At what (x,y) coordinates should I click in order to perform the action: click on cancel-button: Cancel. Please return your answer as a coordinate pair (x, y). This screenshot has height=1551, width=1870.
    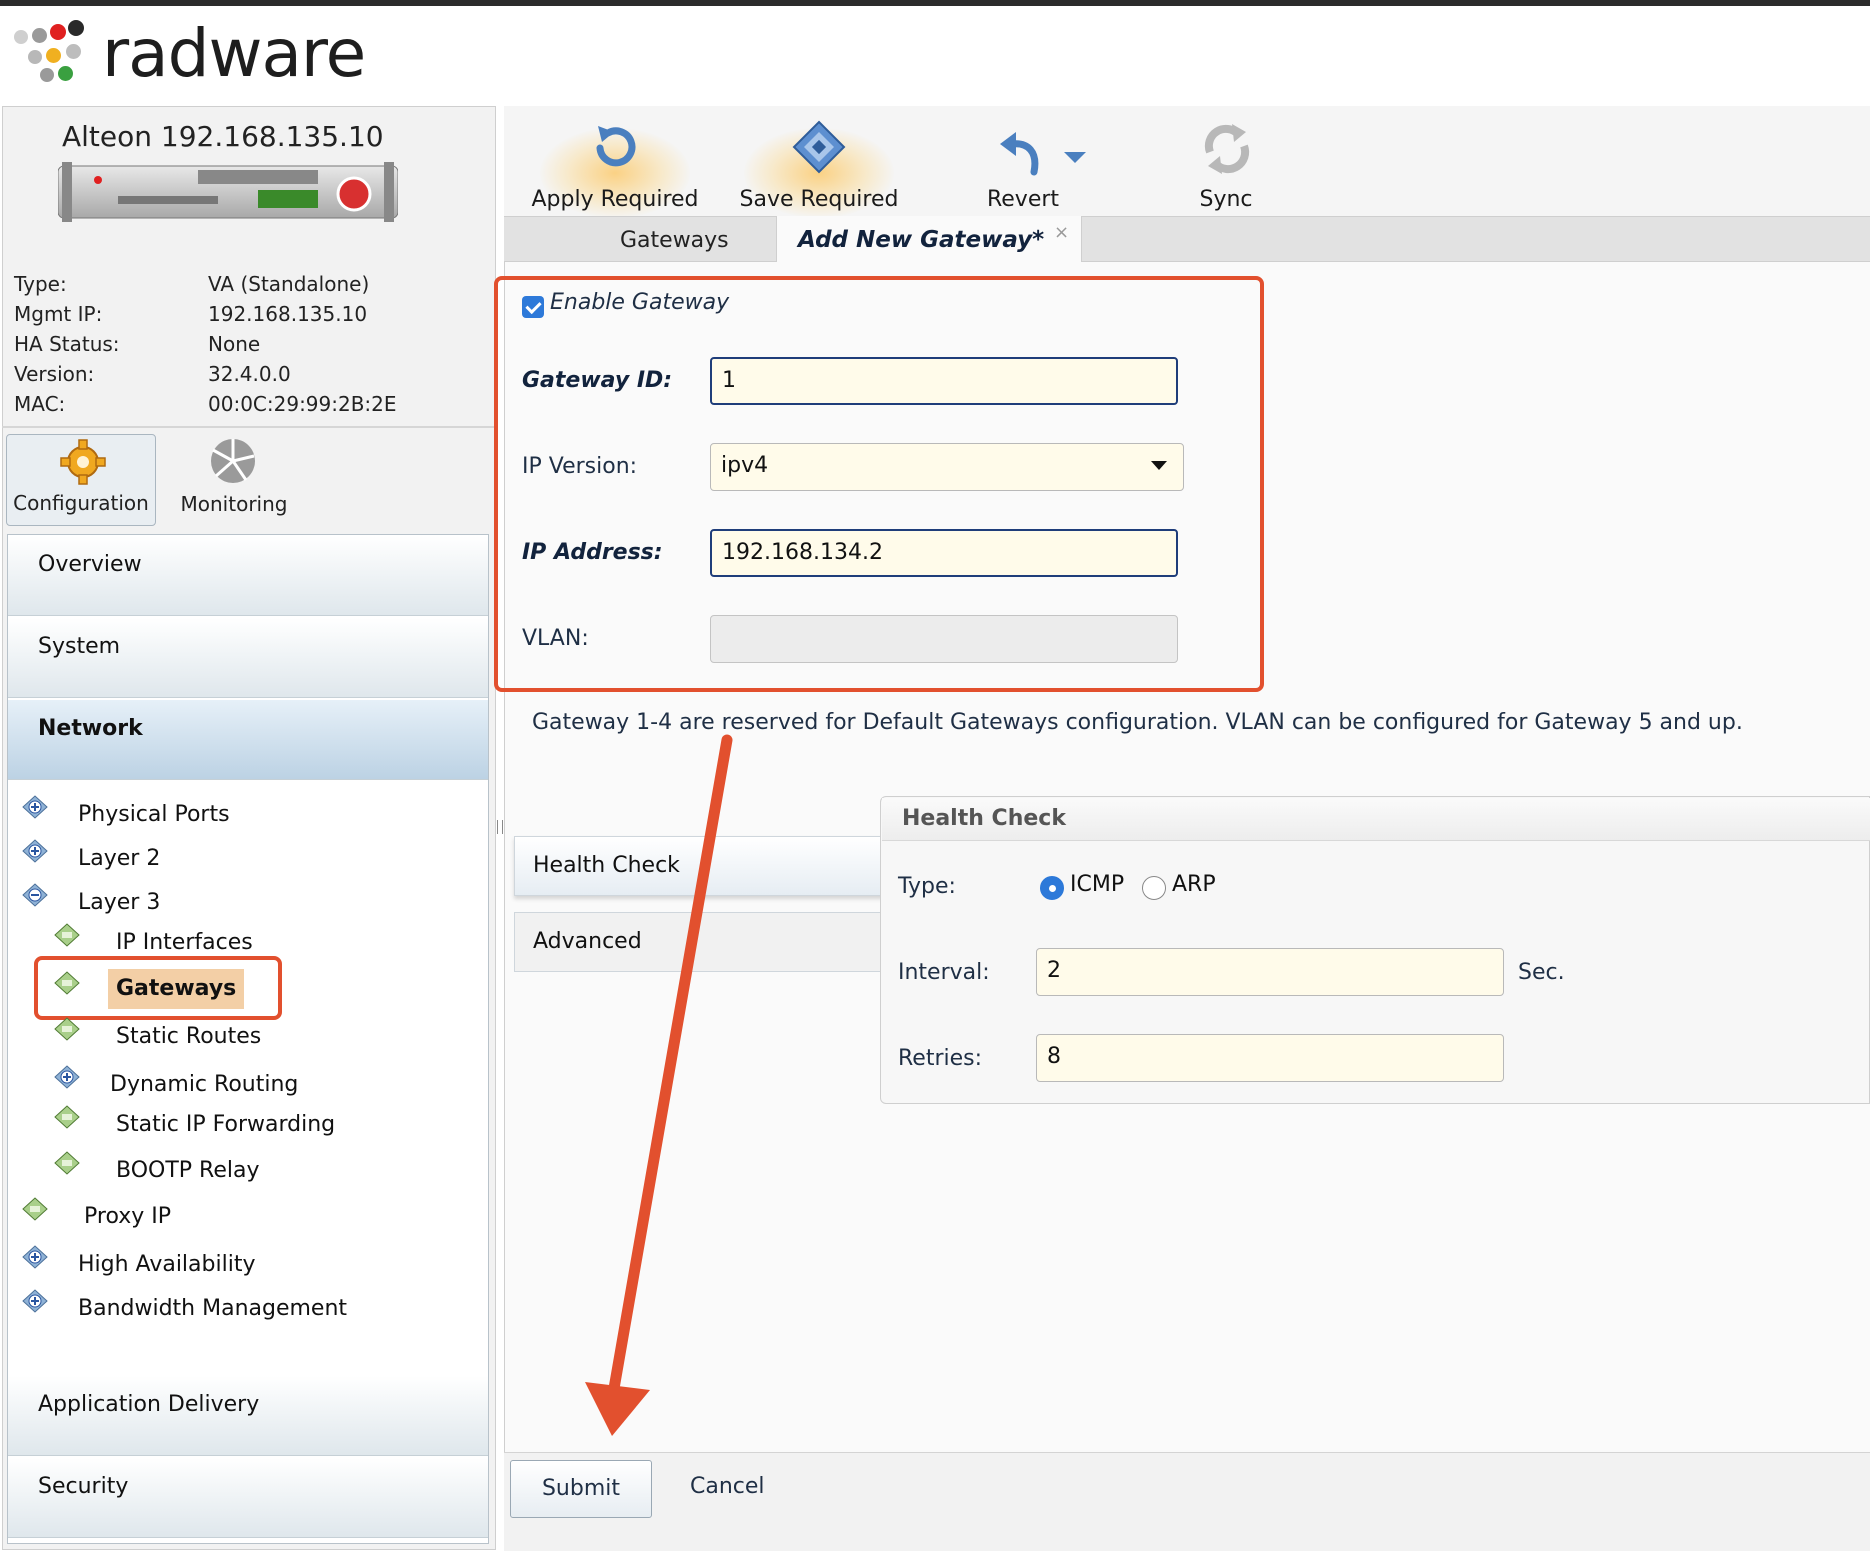
    Looking at the image, I should click on (727, 1486).